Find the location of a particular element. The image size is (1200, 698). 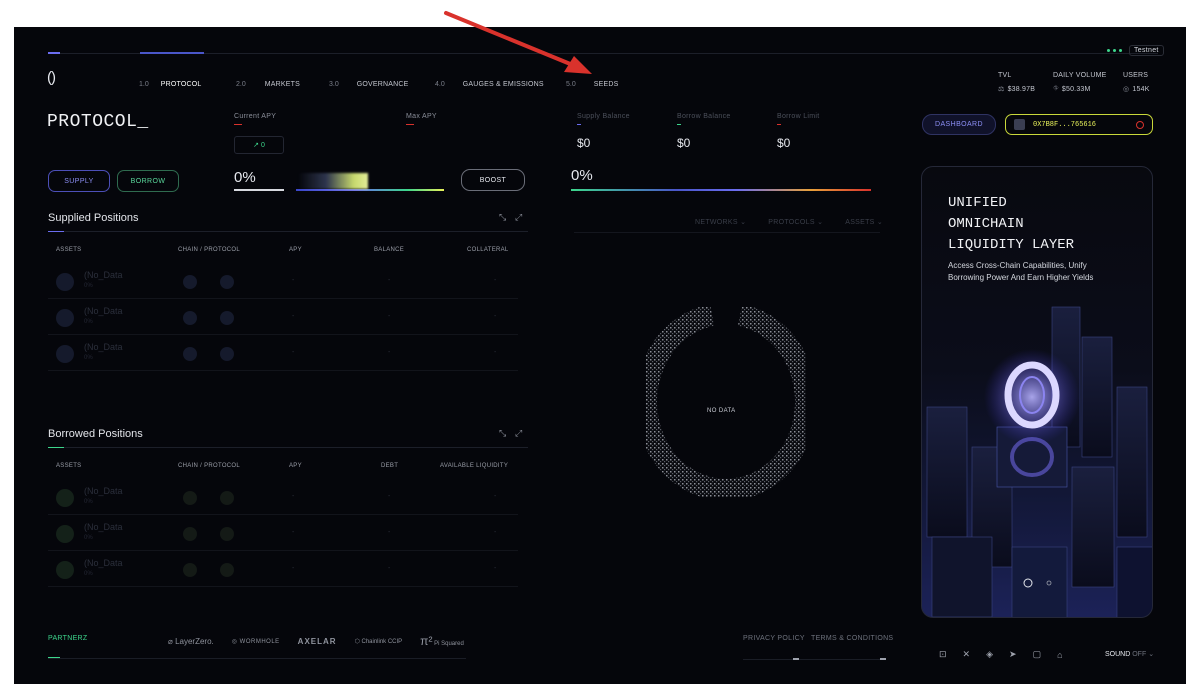

nav-label: GOVERNANCE is located at coordinates (382, 84).